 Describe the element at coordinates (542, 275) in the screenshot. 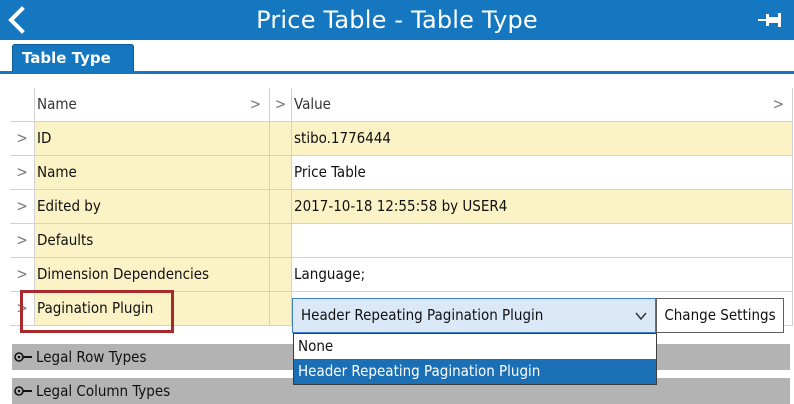

I see `row-value-cell: Language;` at that location.